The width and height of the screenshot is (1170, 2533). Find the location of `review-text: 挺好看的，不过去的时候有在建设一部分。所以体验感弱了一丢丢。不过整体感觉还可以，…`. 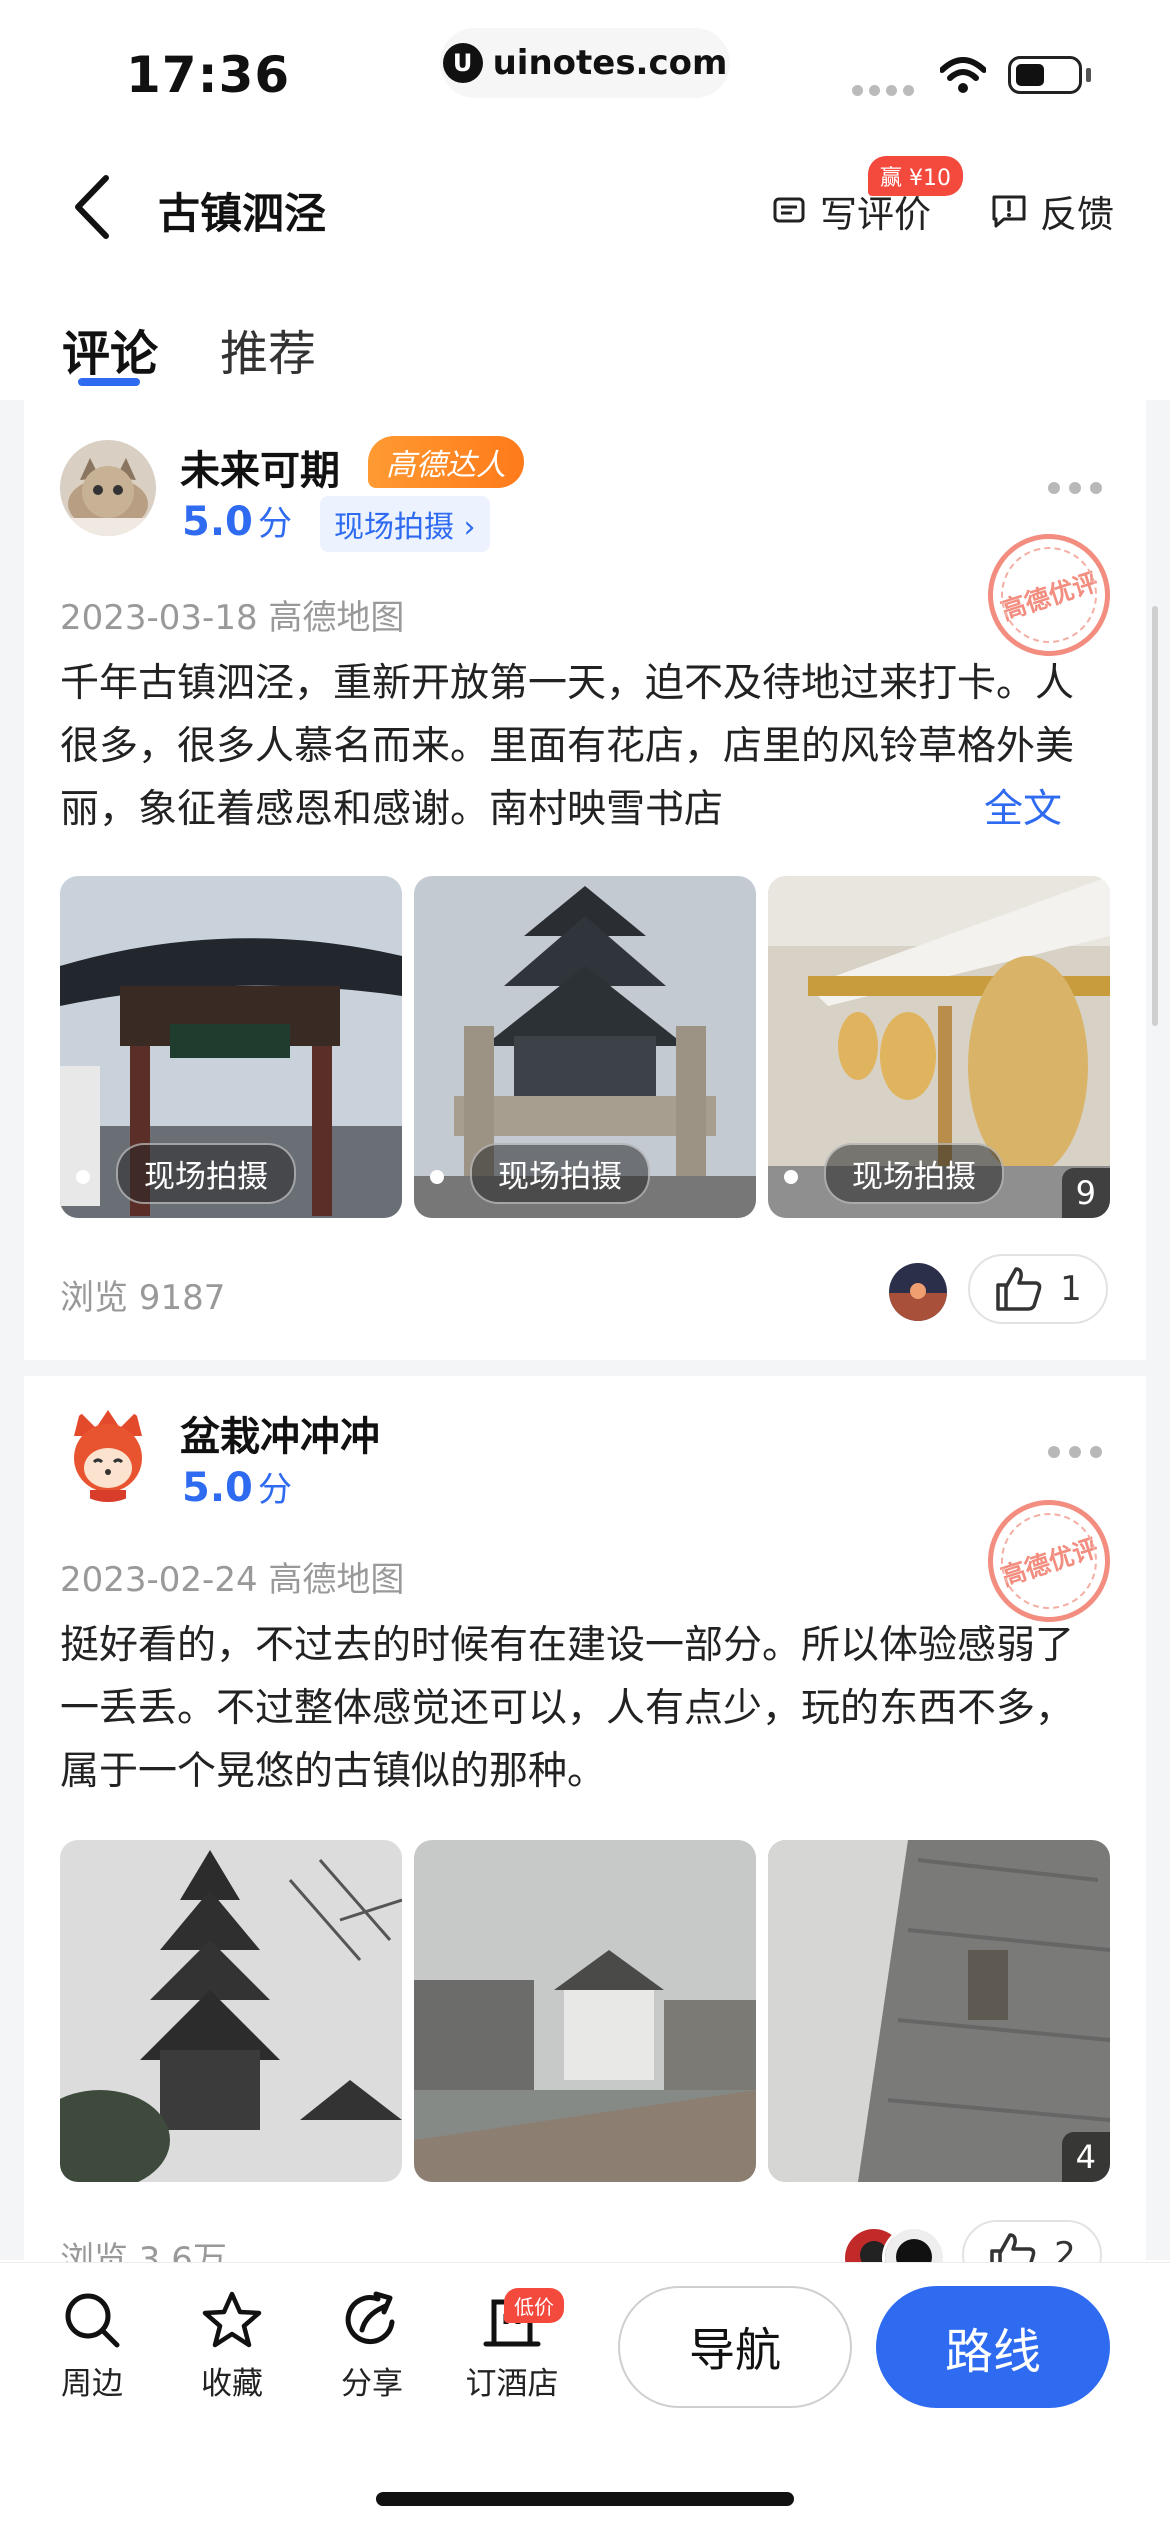

review-text: 挺好看的，不过去的时候有在建设一部分。所以体验感弱了一丢丢。不过整体感觉还可以，… is located at coordinates (567, 1708).